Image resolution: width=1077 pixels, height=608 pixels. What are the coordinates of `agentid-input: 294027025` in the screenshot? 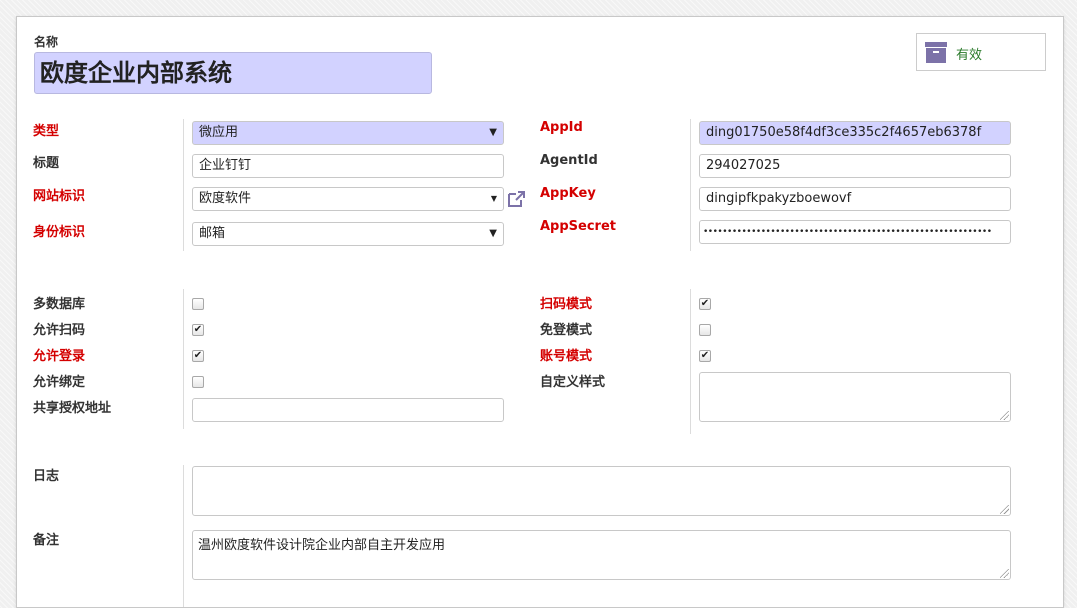 It's located at (855, 166).